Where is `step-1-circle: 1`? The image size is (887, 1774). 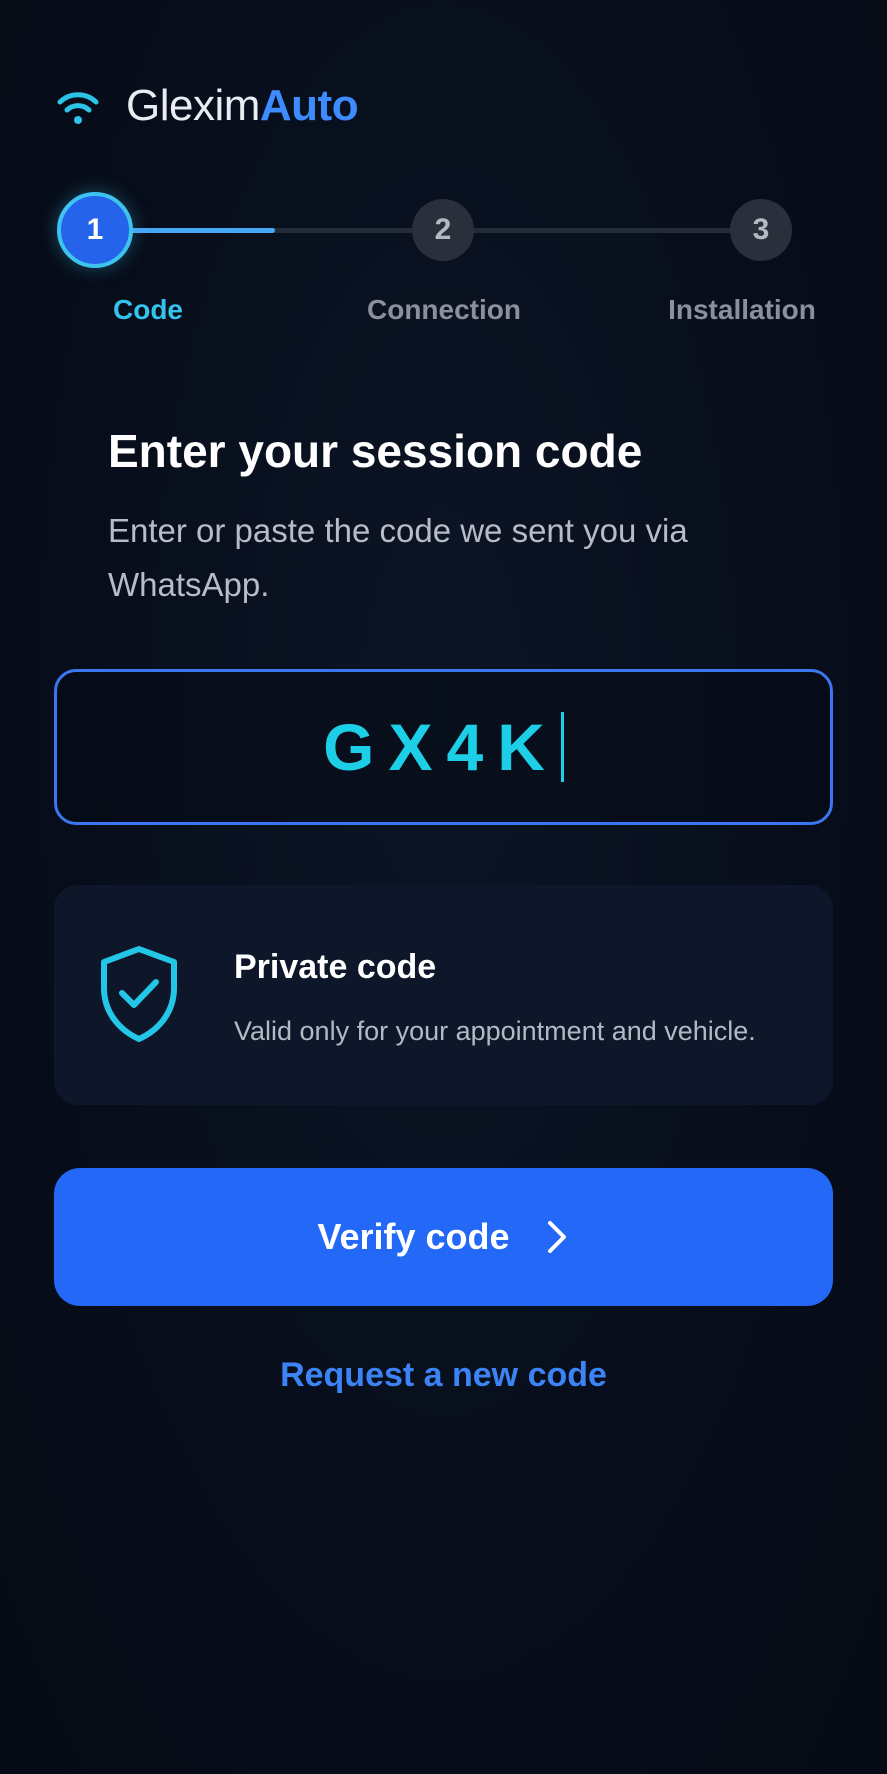
step-1-circle: 1 is located at coordinates (95, 230).